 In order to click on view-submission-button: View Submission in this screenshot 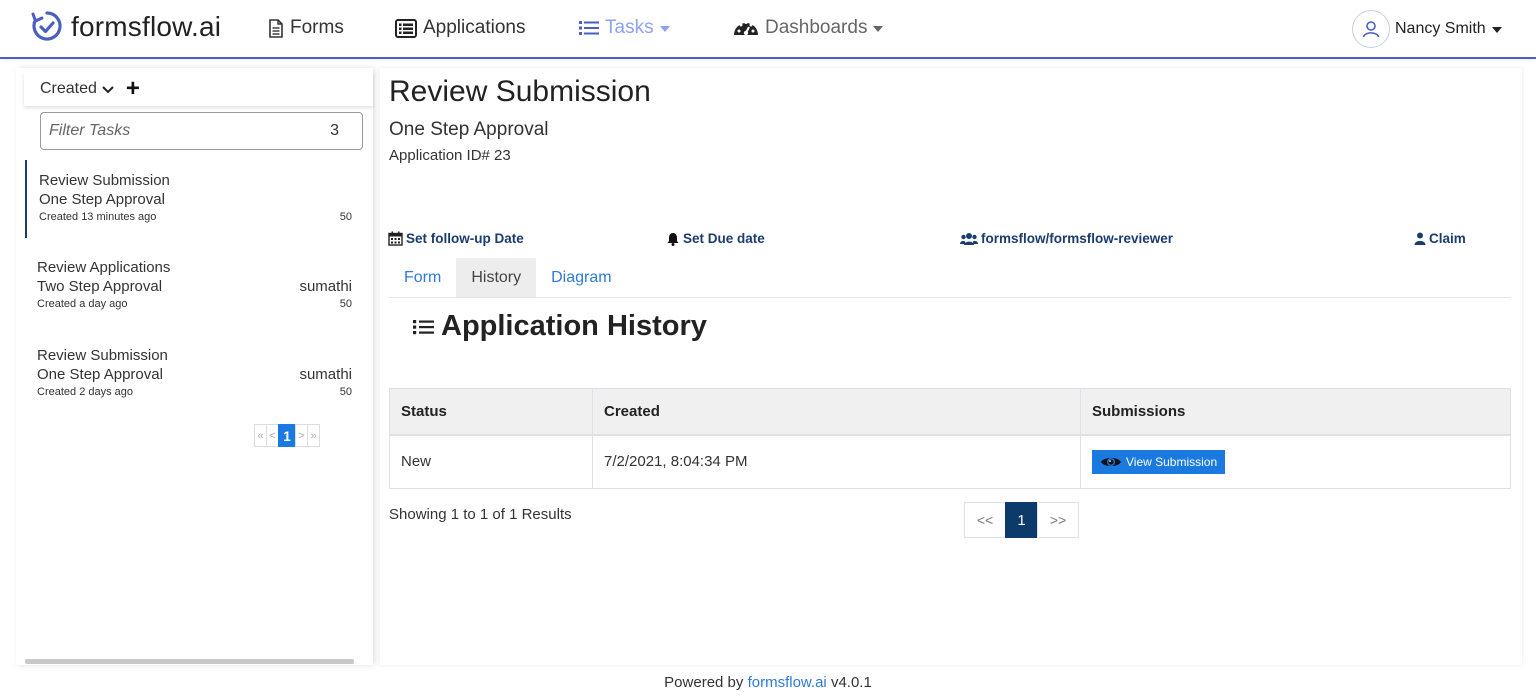, I will do `click(1159, 461)`.